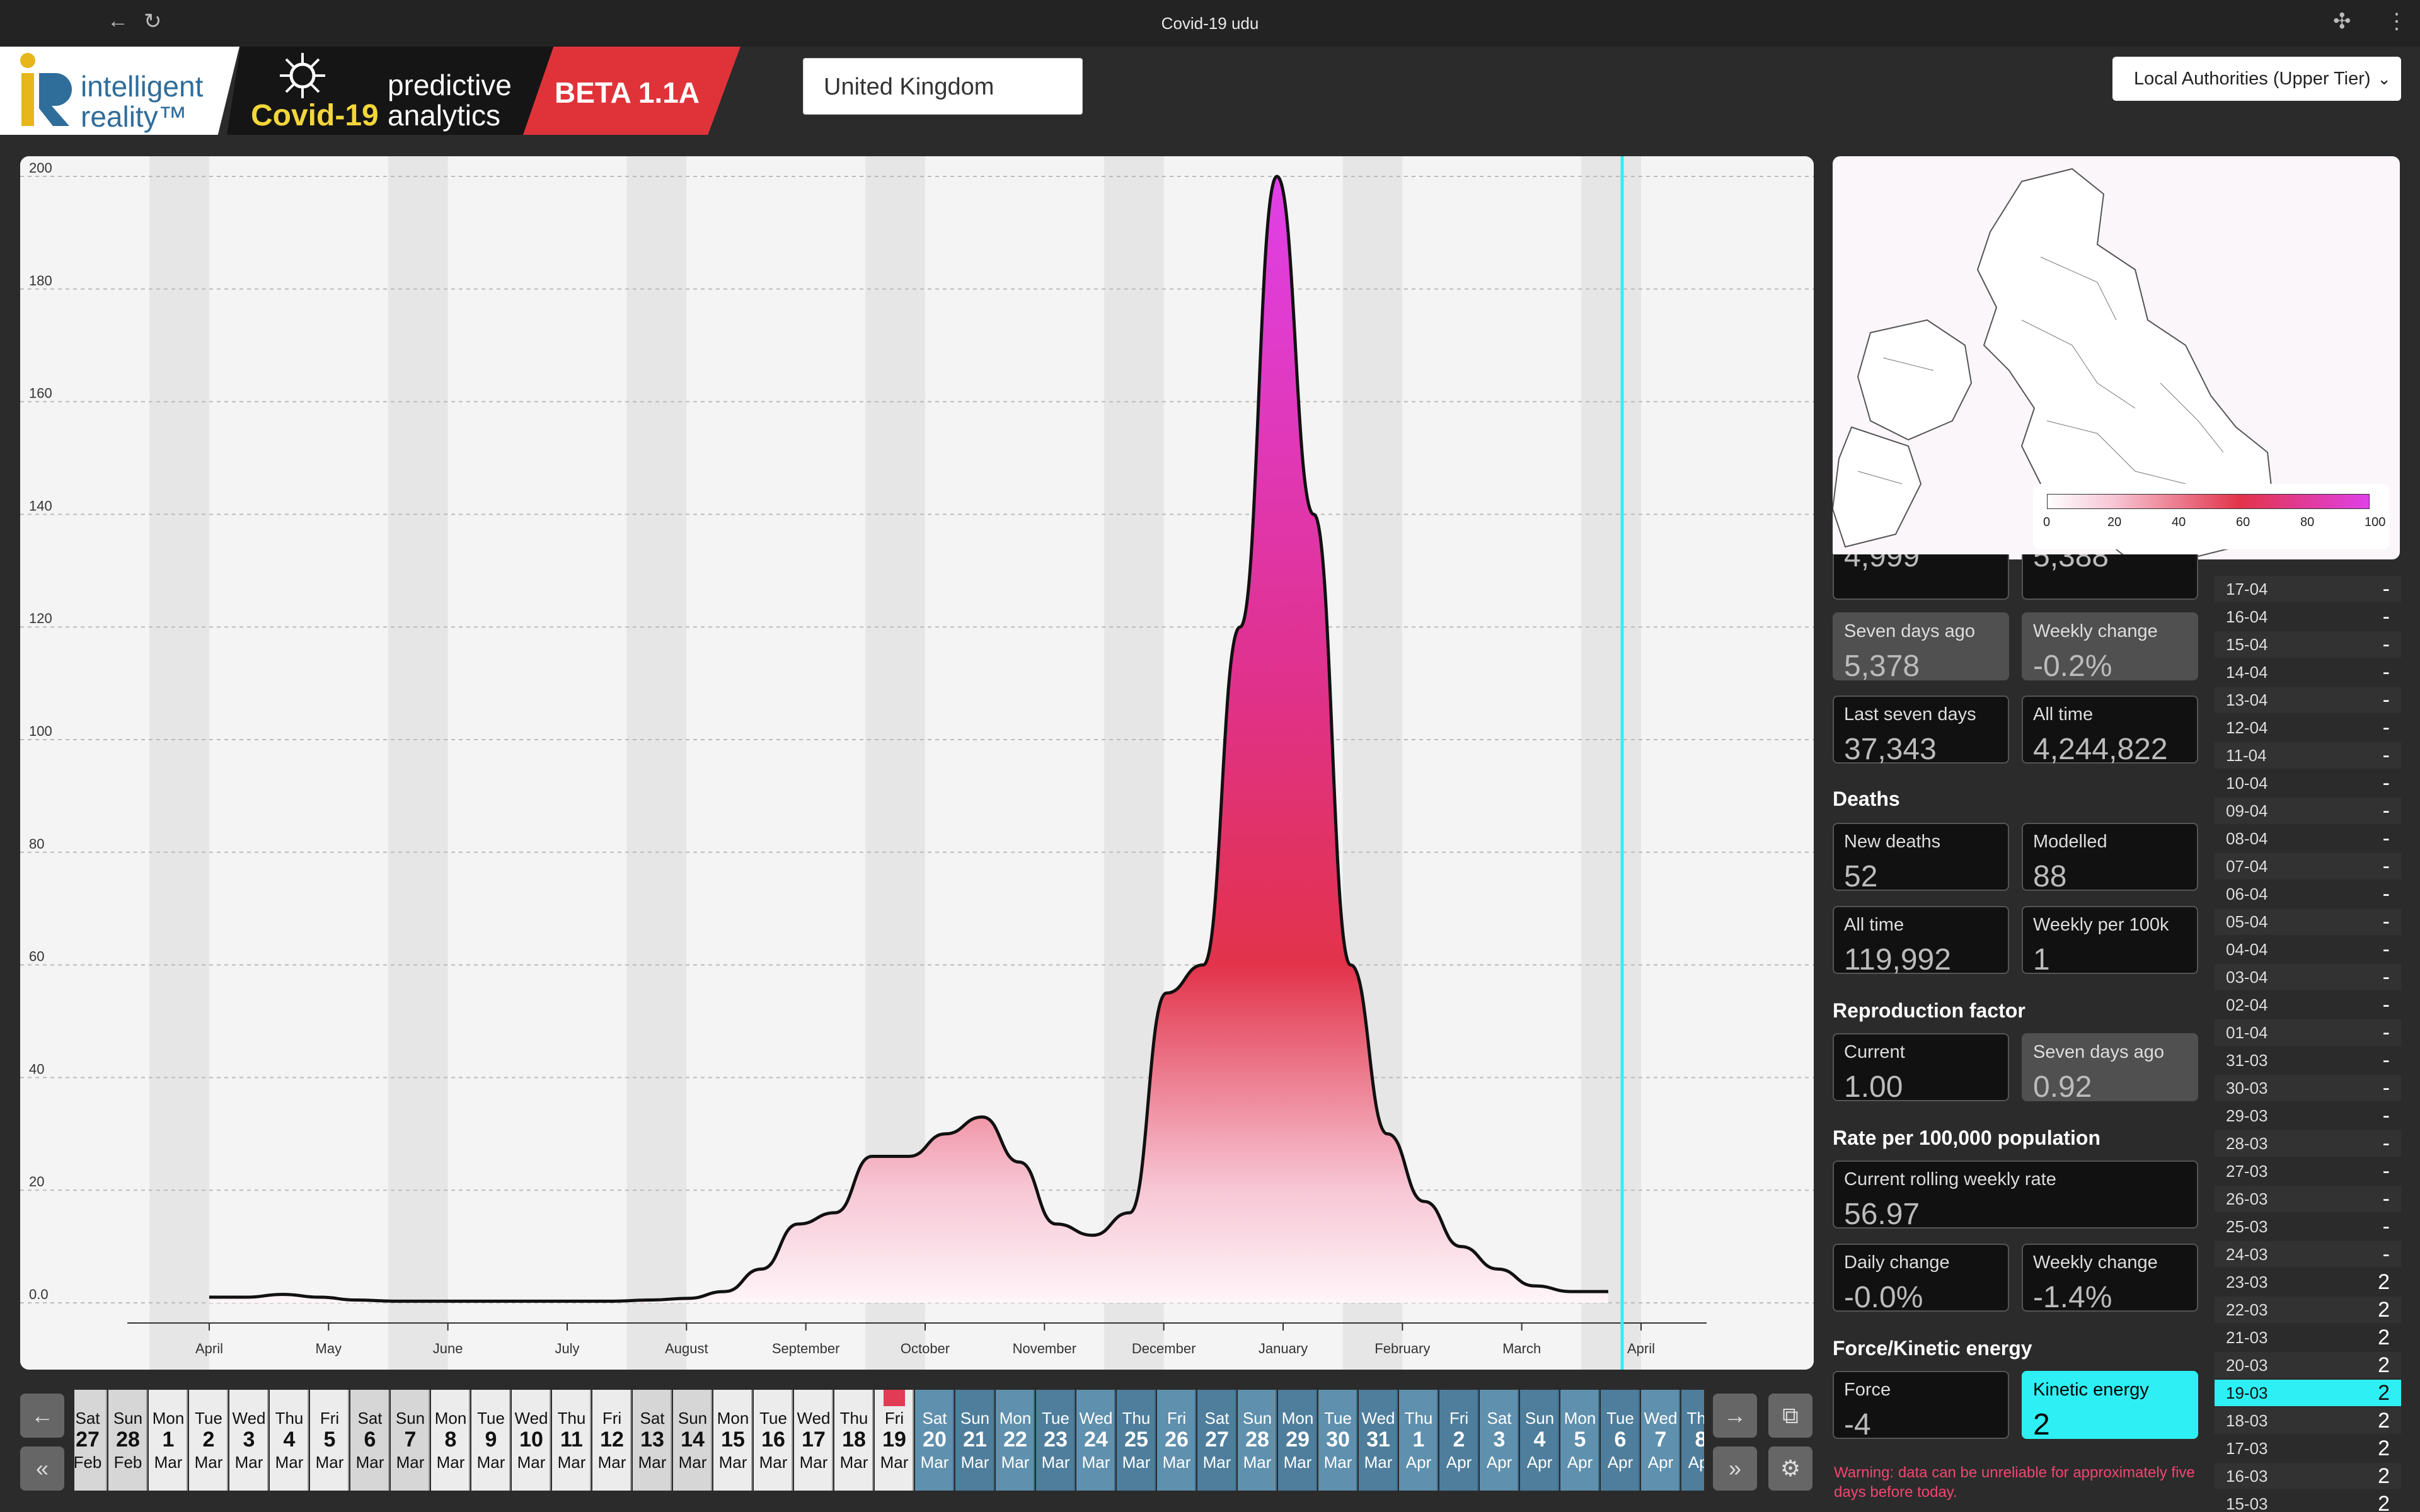 The image size is (2420, 1512). What do you see at coordinates (813, 1440) in the screenshot?
I see `timeline-day: Wed 17 Mar` at bounding box center [813, 1440].